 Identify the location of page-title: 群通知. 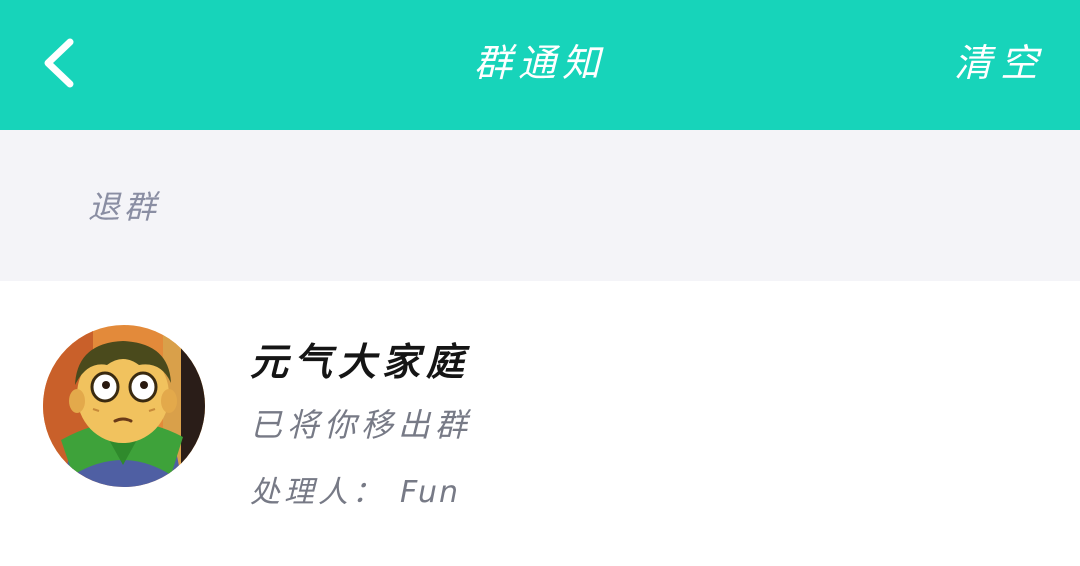
(539, 63).